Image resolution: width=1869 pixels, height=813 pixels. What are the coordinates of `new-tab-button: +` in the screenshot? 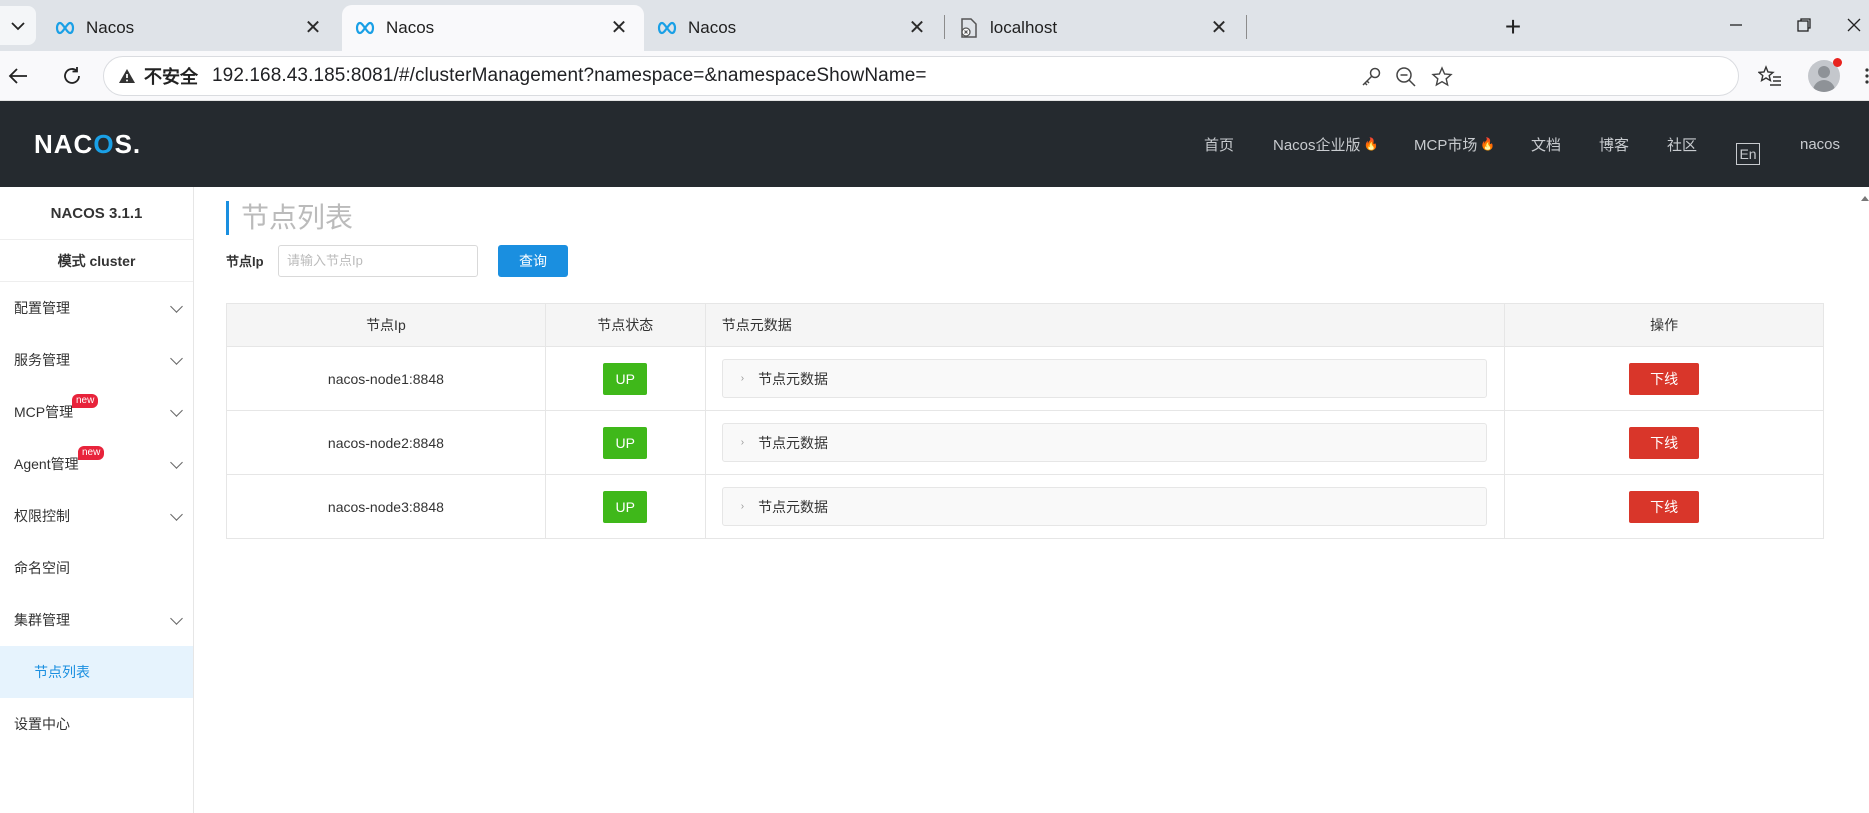 It's located at (1513, 28).